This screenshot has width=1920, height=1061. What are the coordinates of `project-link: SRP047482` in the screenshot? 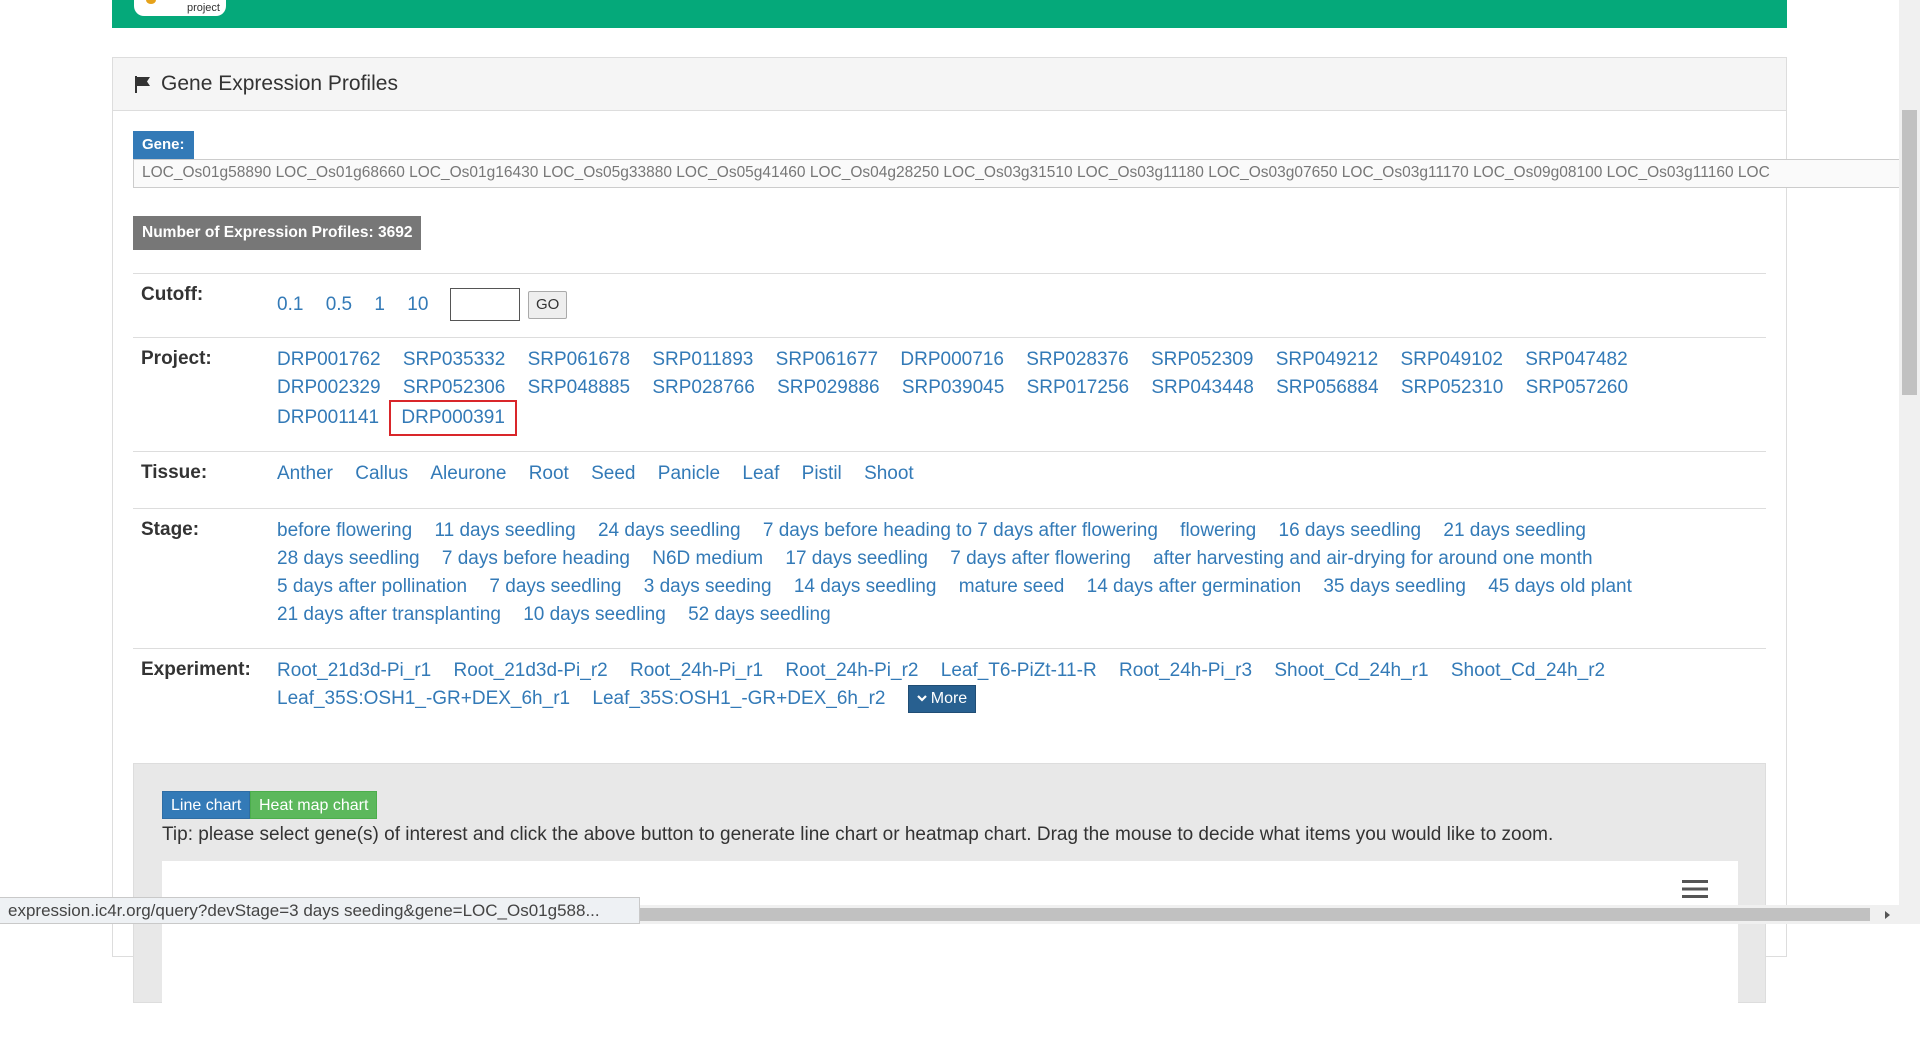 It's located at (1576, 360).